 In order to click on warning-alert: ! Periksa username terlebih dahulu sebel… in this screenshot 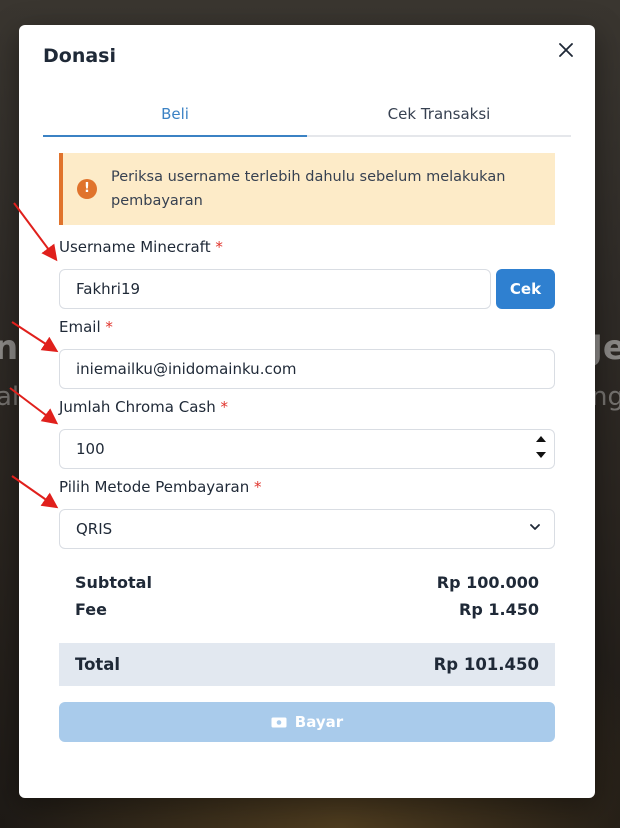, I will do `click(307, 189)`.